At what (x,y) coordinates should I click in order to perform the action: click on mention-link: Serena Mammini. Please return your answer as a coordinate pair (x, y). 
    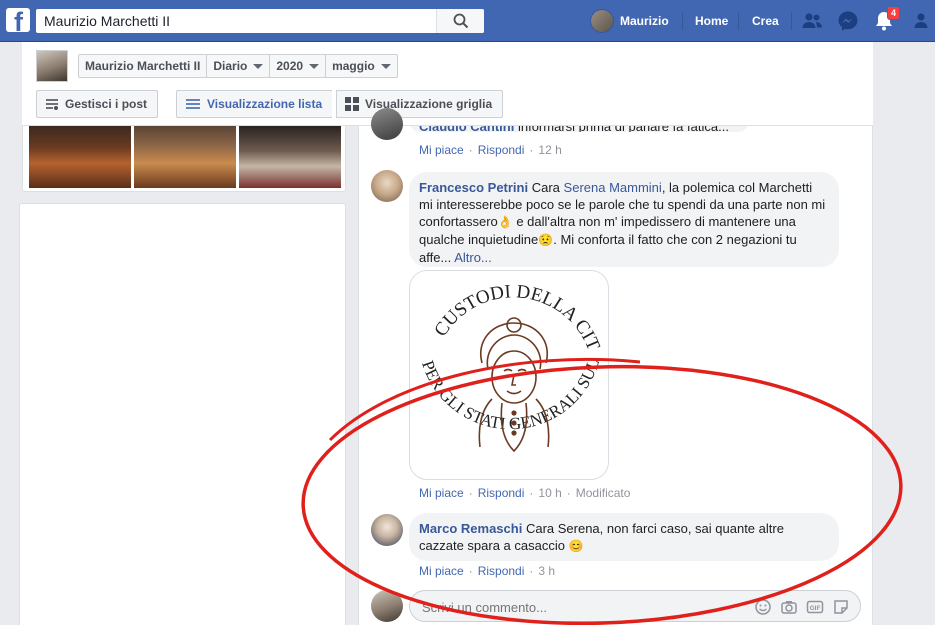
    Looking at the image, I should click on (613, 187).